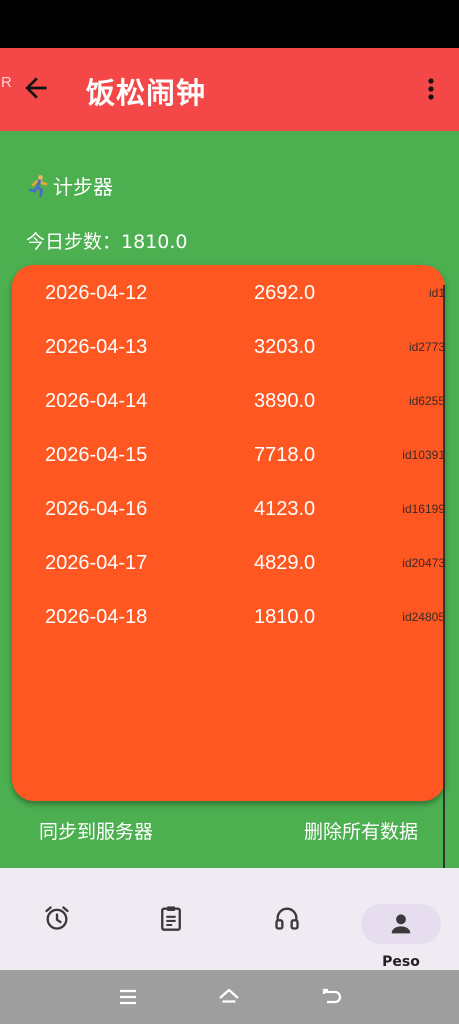 This screenshot has width=459, height=1024. Describe the element at coordinates (431, 89) in the screenshot. I see `more-vert-icon` at that location.